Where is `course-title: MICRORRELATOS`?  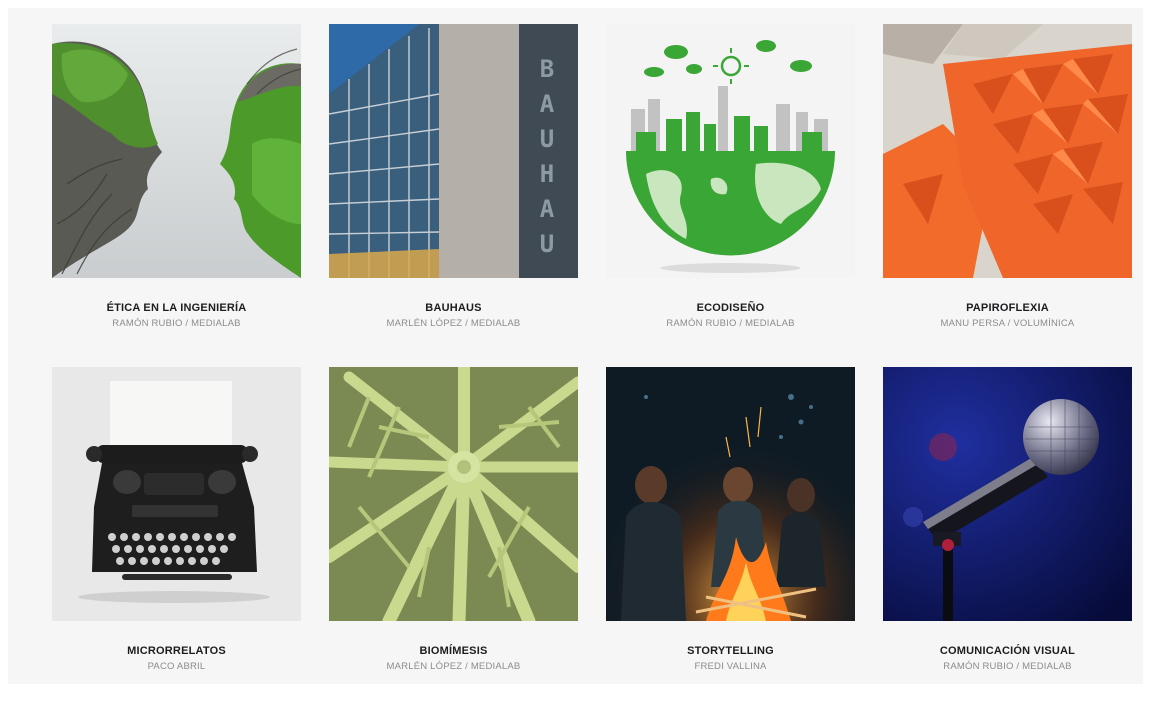 course-title: MICRORRELATOS is located at coordinates (176, 651).